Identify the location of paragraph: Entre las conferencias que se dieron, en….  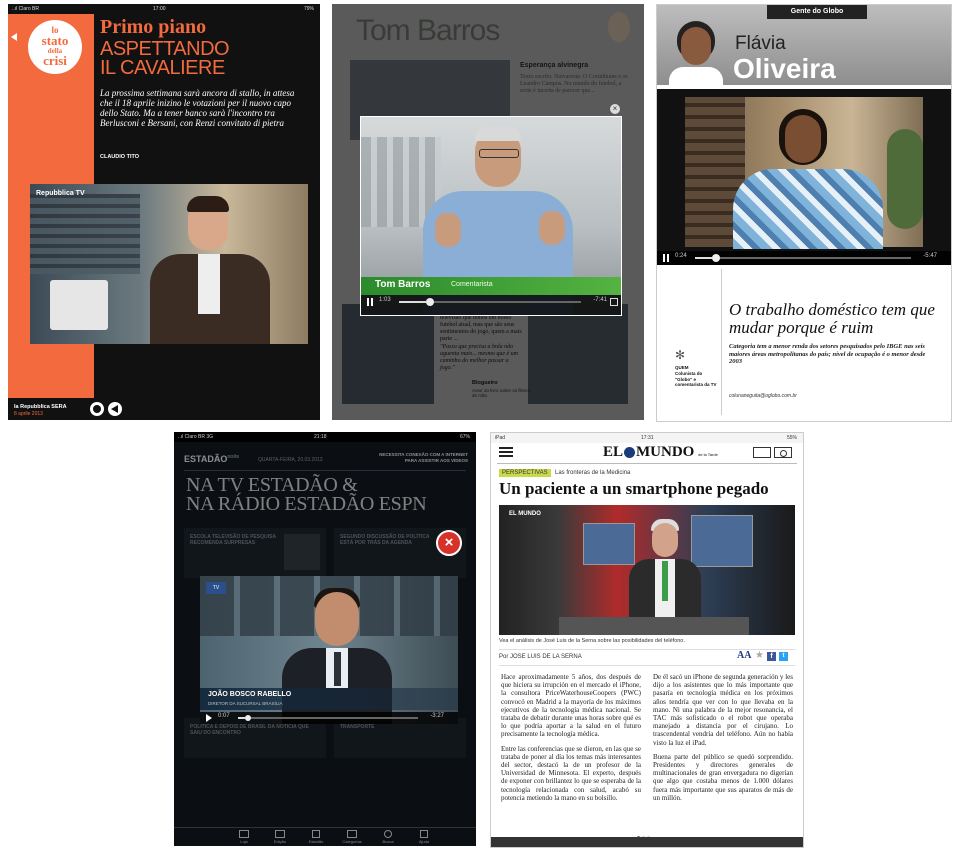
(571, 773).